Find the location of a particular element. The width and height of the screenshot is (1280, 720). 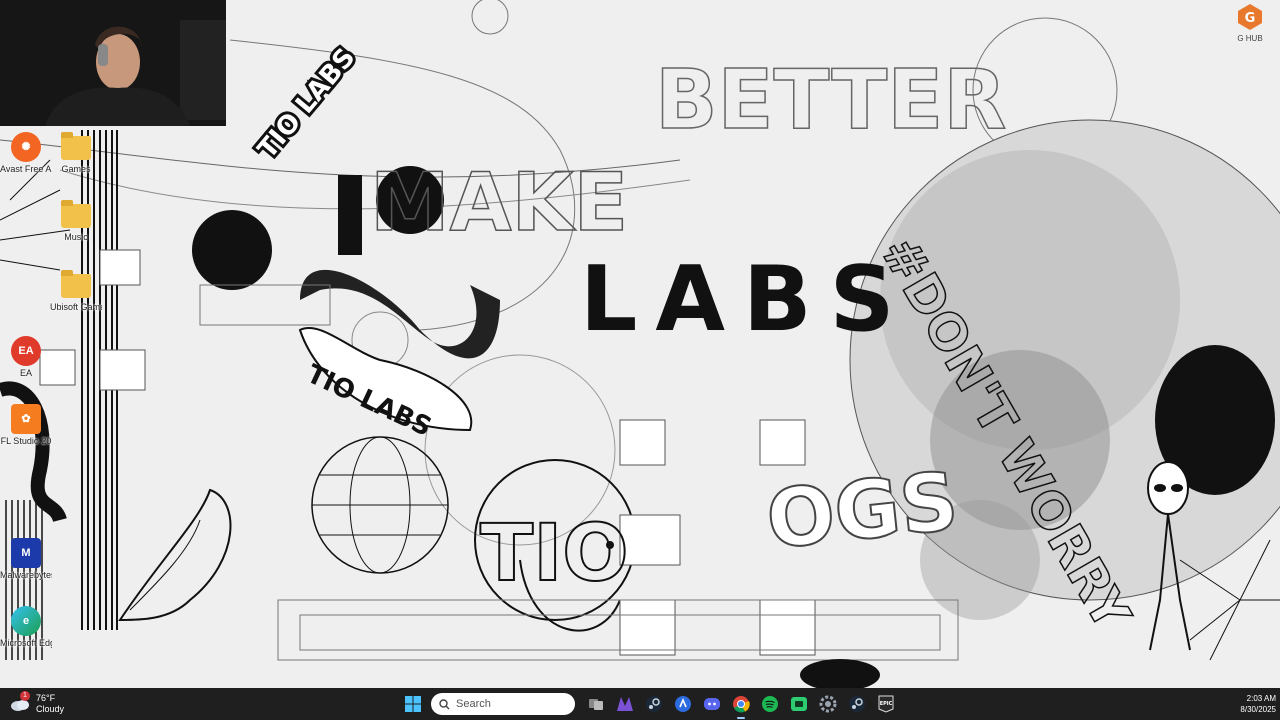

epic-games-icon: EPIC is located at coordinates (885, 704).